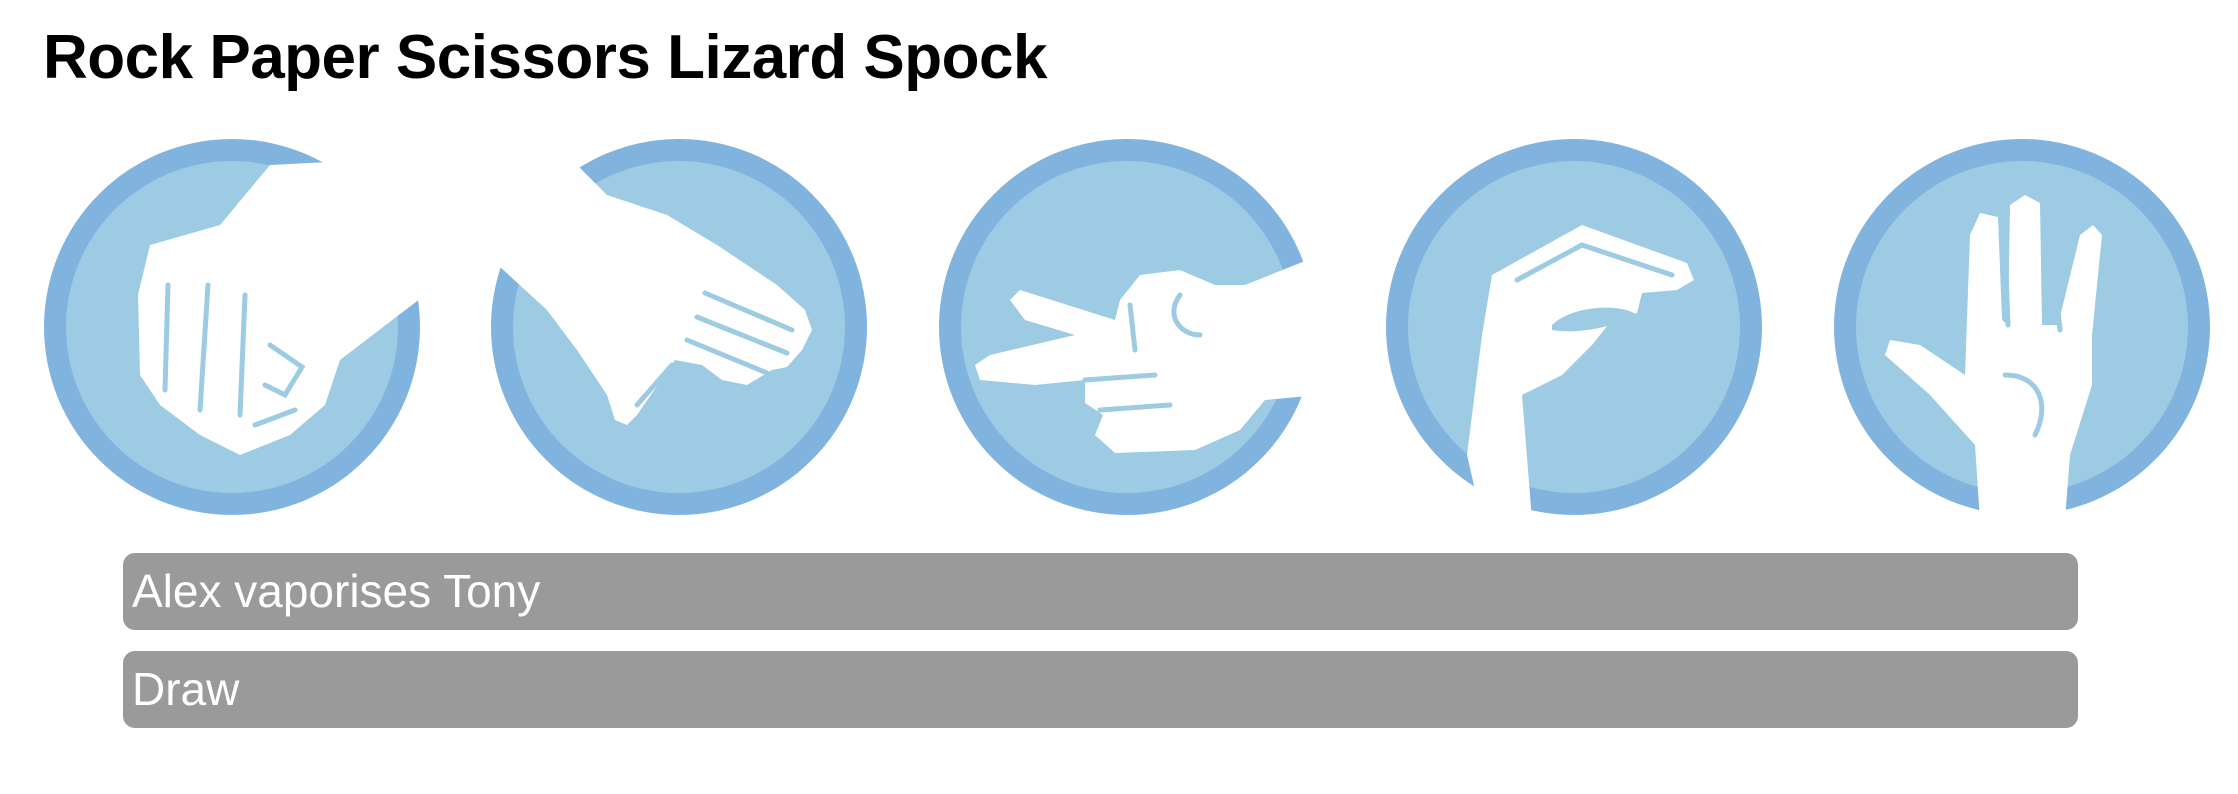 This screenshot has height=794, width=2238. I want to click on result-message: Alex vaporises Tony, so click(1100, 591).